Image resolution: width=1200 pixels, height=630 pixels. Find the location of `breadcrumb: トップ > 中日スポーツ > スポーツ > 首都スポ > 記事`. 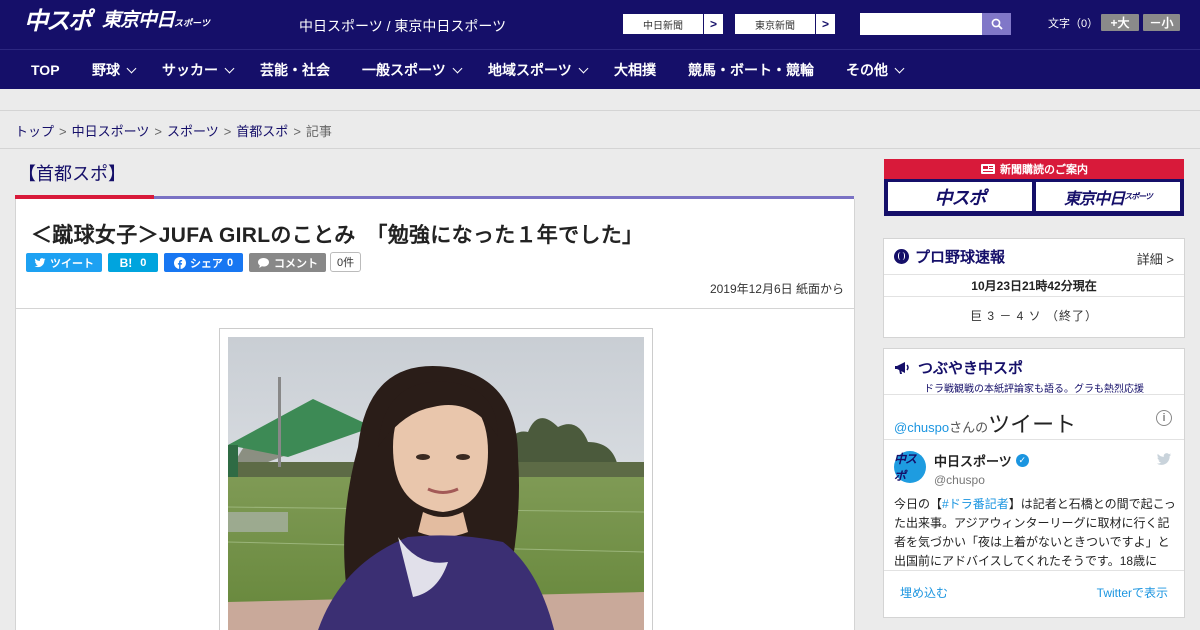

breadcrumb: トップ > 中日スポーツ > スポーツ > 首都スポ > 記事 is located at coordinates (173, 131).